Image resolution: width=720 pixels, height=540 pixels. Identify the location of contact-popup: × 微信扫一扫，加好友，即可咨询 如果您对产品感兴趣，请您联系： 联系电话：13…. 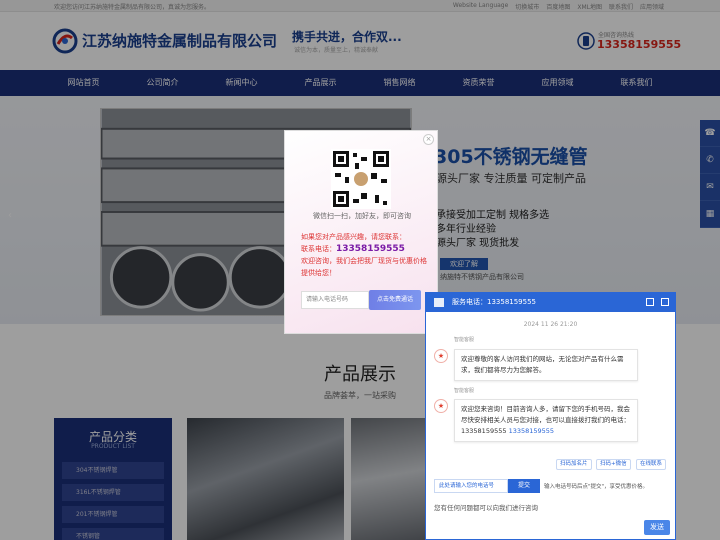
(361, 232).